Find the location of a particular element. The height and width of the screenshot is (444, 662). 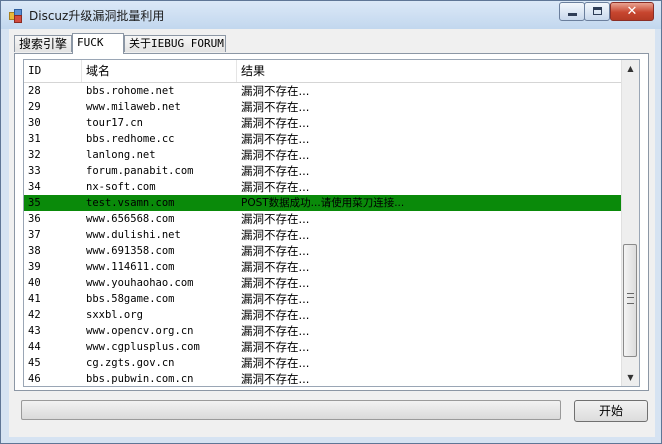

maximize-button is located at coordinates (597, 11).